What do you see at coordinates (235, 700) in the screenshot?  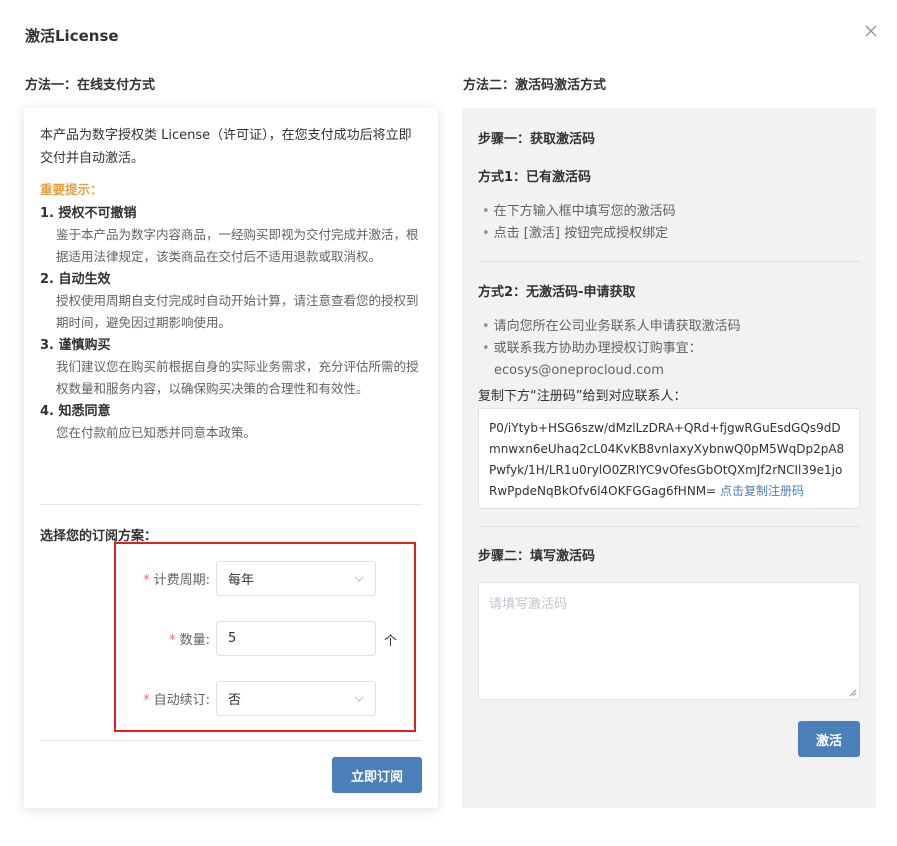 I see `auto-renew-value: 否` at bounding box center [235, 700].